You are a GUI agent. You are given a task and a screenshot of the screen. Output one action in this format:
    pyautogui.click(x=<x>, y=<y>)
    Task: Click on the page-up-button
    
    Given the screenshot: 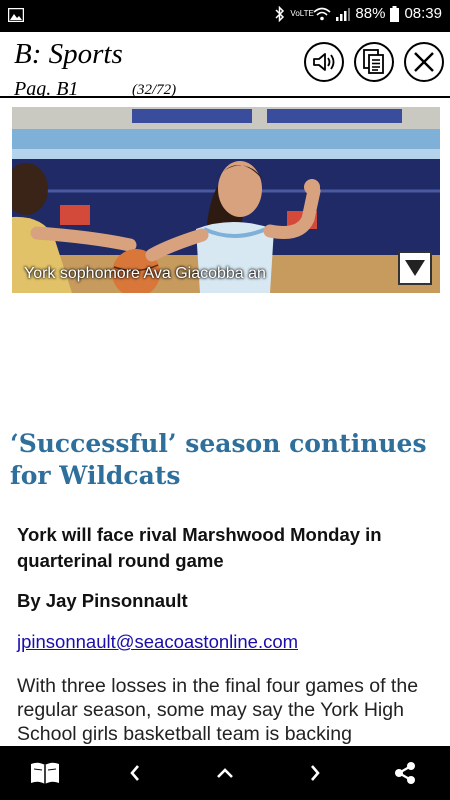 What is the action you would take?
    pyautogui.click(x=225, y=773)
    